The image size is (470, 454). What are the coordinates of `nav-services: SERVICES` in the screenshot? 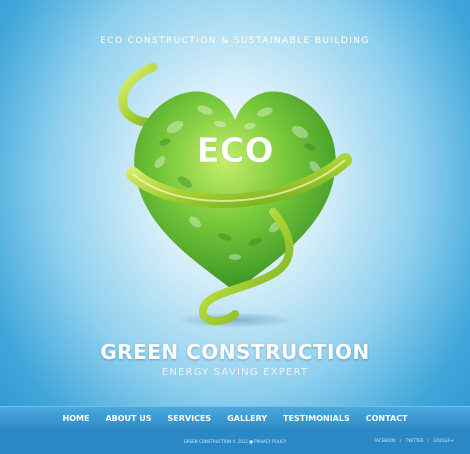 It's located at (190, 418).